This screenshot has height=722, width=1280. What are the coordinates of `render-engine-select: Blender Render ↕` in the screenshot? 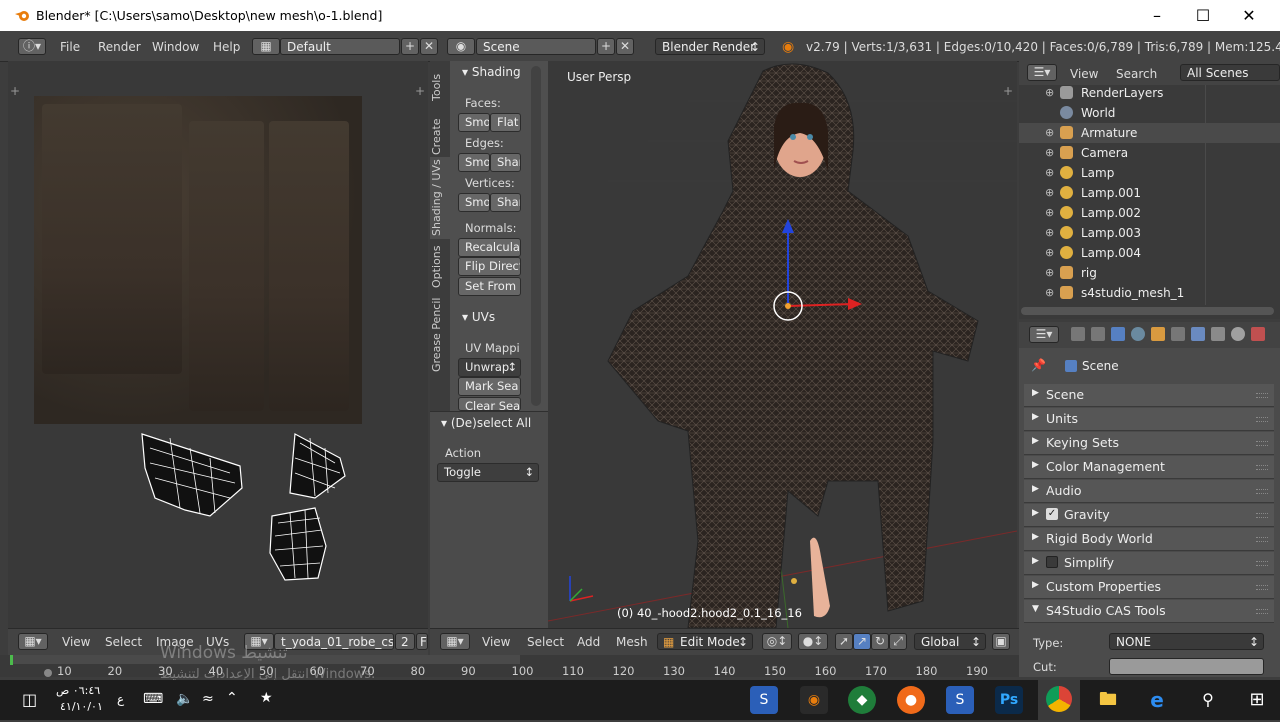 It's located at (710, 46).